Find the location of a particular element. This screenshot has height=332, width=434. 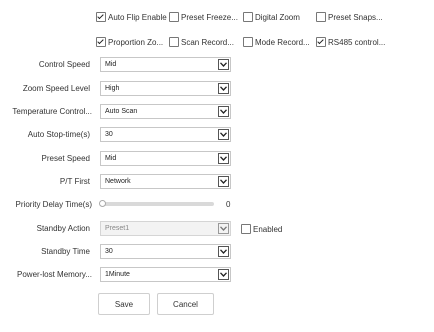

checkbox-label: Enabled is located at coordinates (268, 229).